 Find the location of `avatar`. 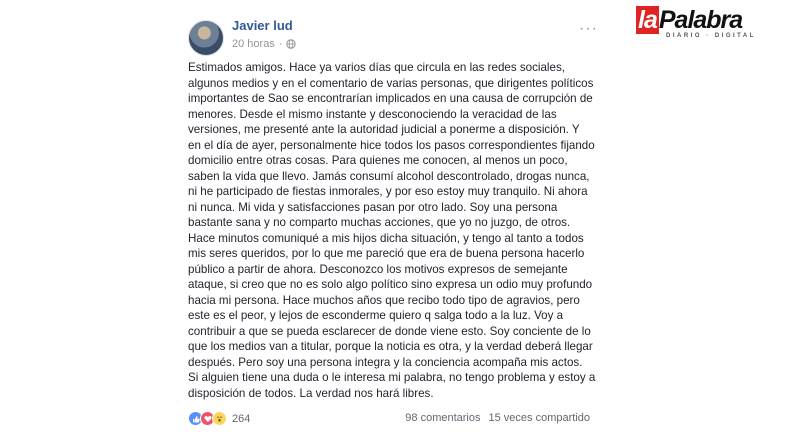

avatar is located at coordinates (206, 38).